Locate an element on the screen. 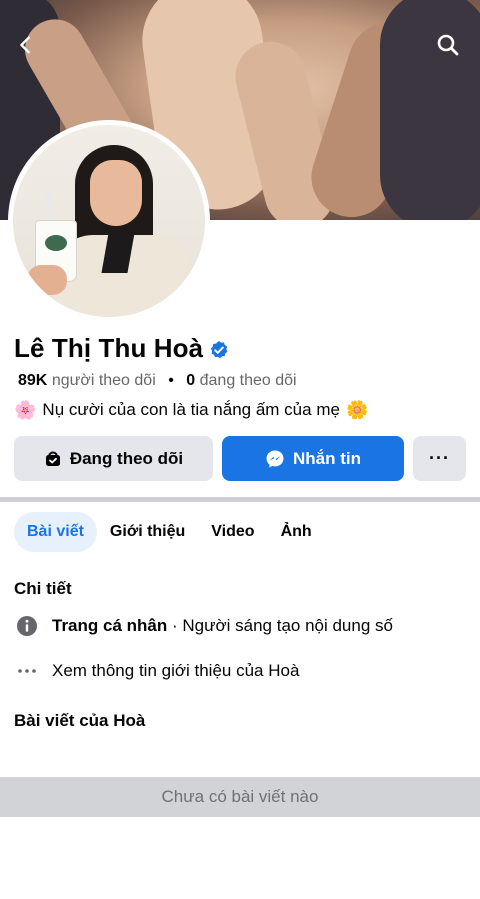 The height and width of the screenshot is (899, 480). avatar-cup-logo is located at coordinates (56, 243).